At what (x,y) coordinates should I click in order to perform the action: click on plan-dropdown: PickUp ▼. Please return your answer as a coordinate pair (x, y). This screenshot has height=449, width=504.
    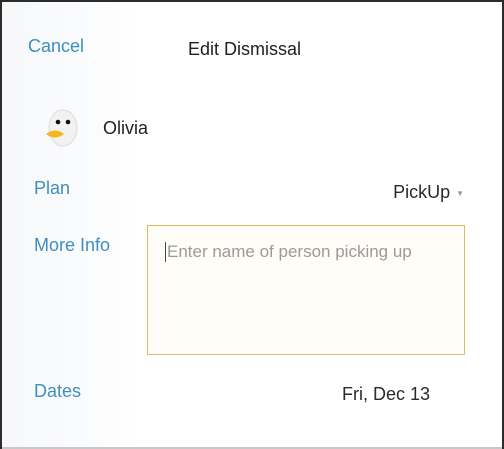
    Looking at the image, I should click on (428, 192).